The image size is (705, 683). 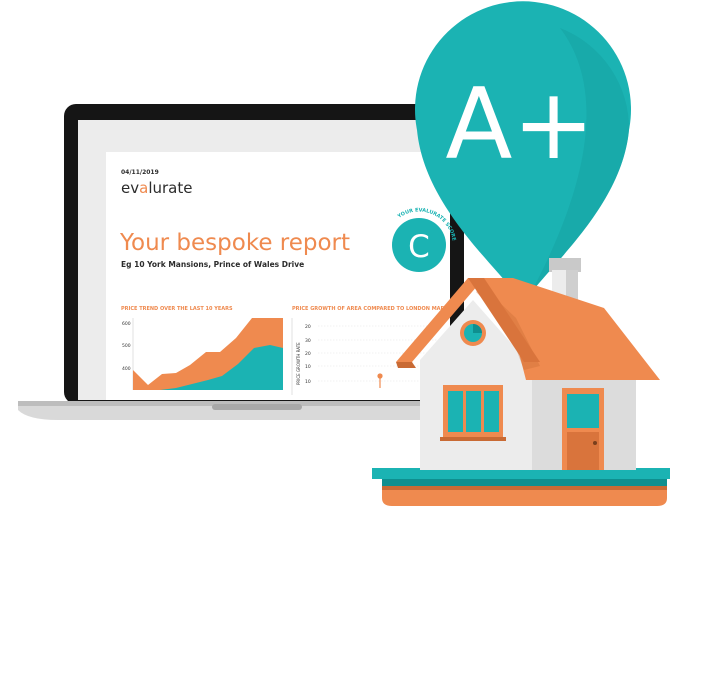 I want to click on house-base-shadow, so click(x=524, y=488).